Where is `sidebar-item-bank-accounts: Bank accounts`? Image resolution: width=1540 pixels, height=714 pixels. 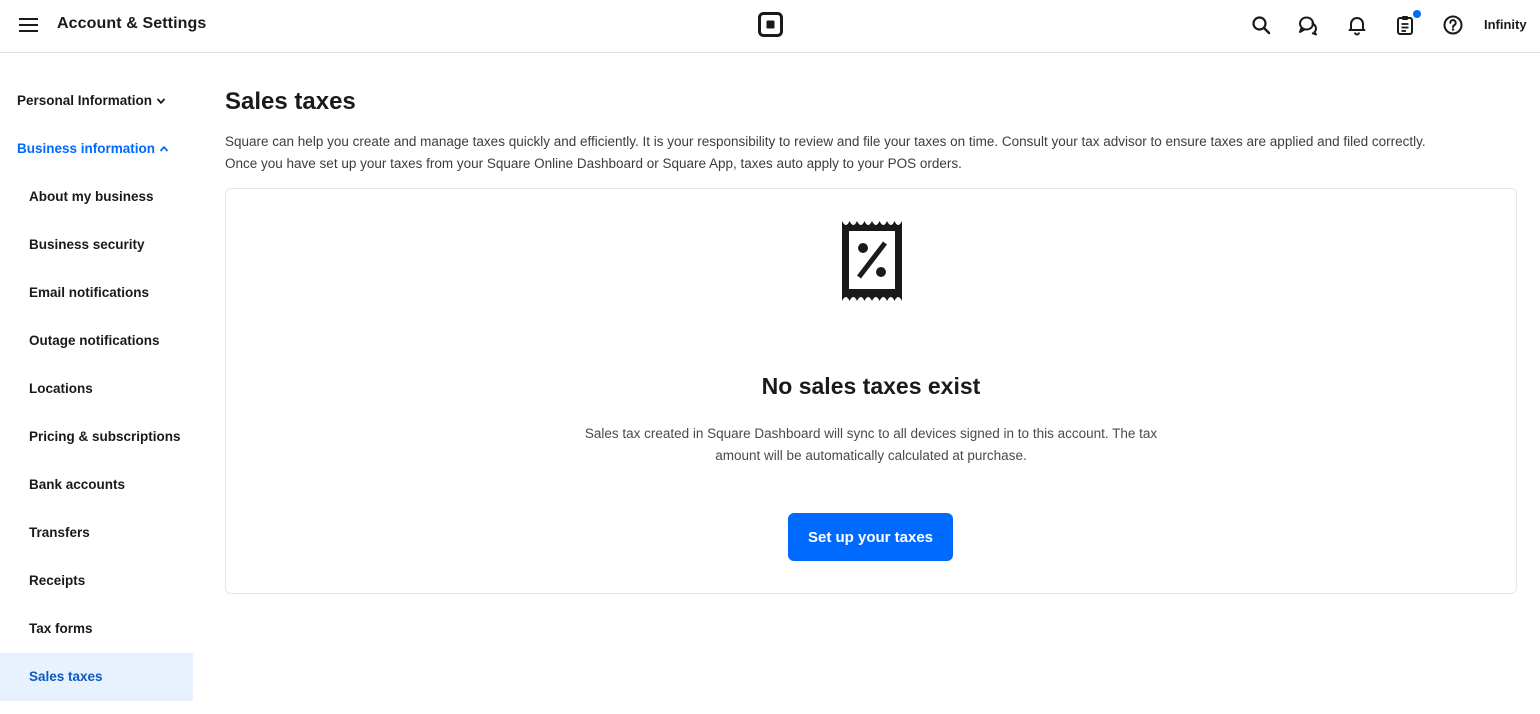 sidebar-item-bank-accounts: Bank accounts is located at coordinates (96, 485).